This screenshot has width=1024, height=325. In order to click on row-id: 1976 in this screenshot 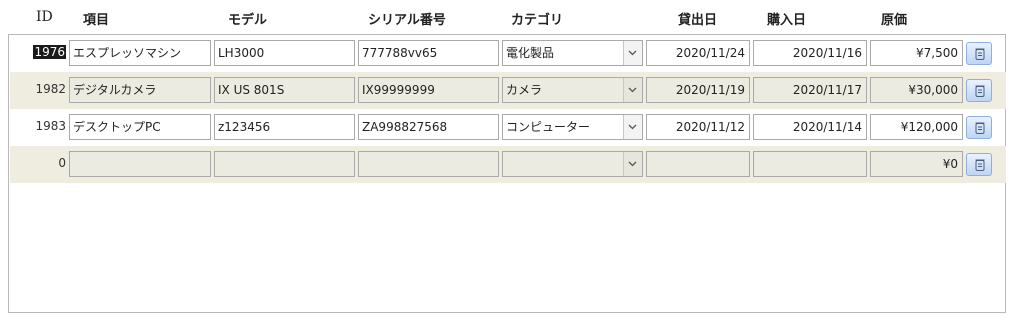, I will do `click(38, 52)`.